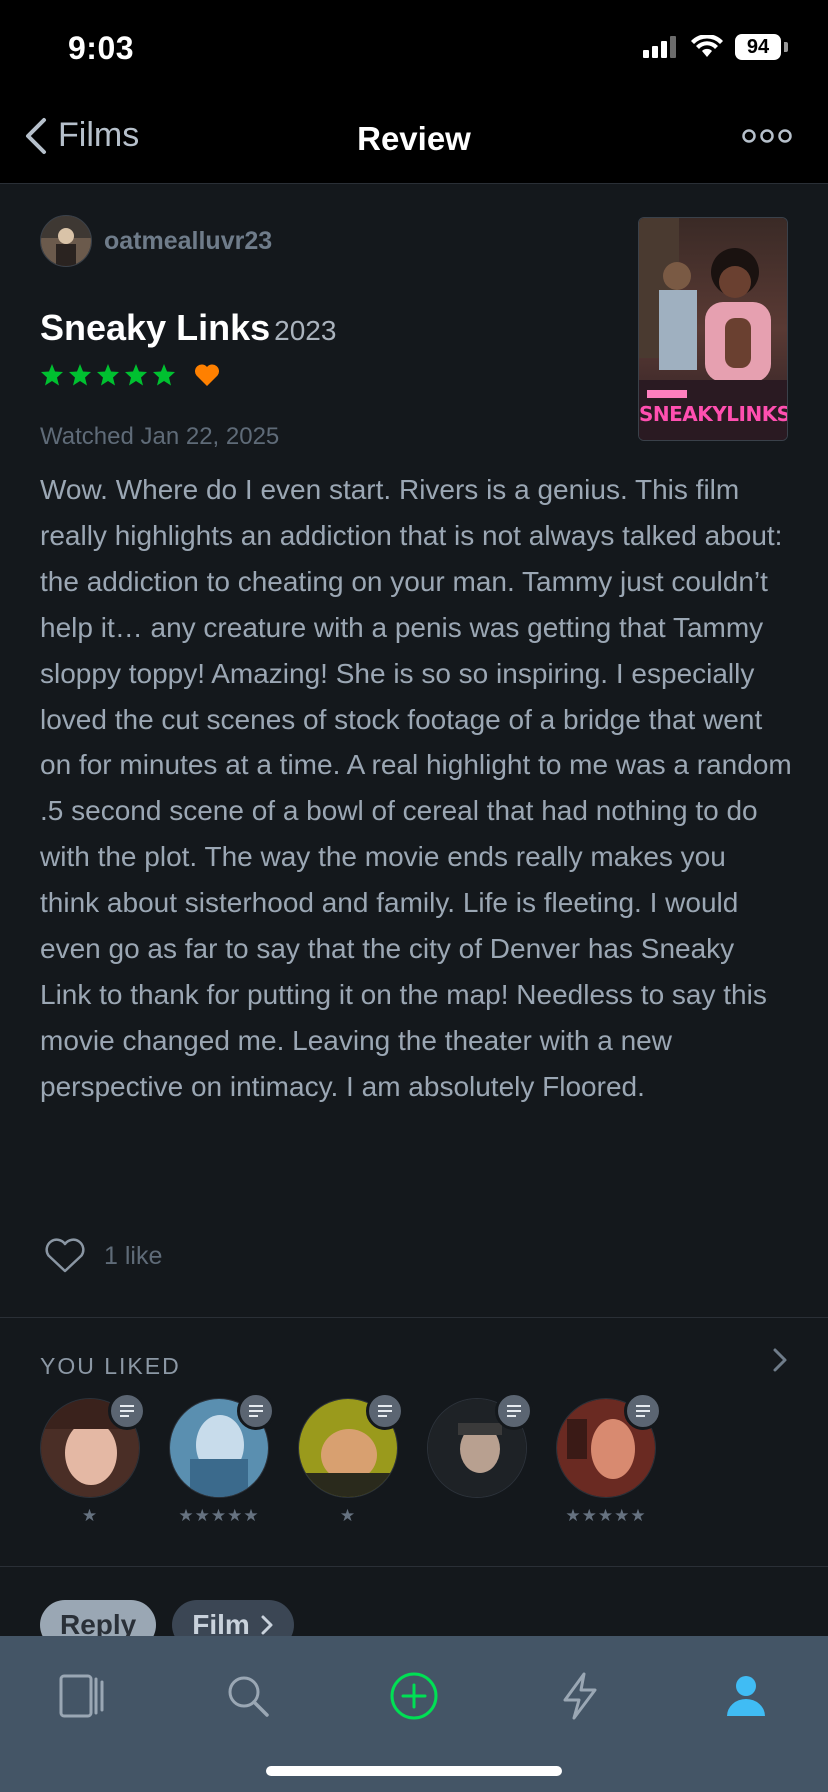  I want to click on avatar-image, so click(66, 241).